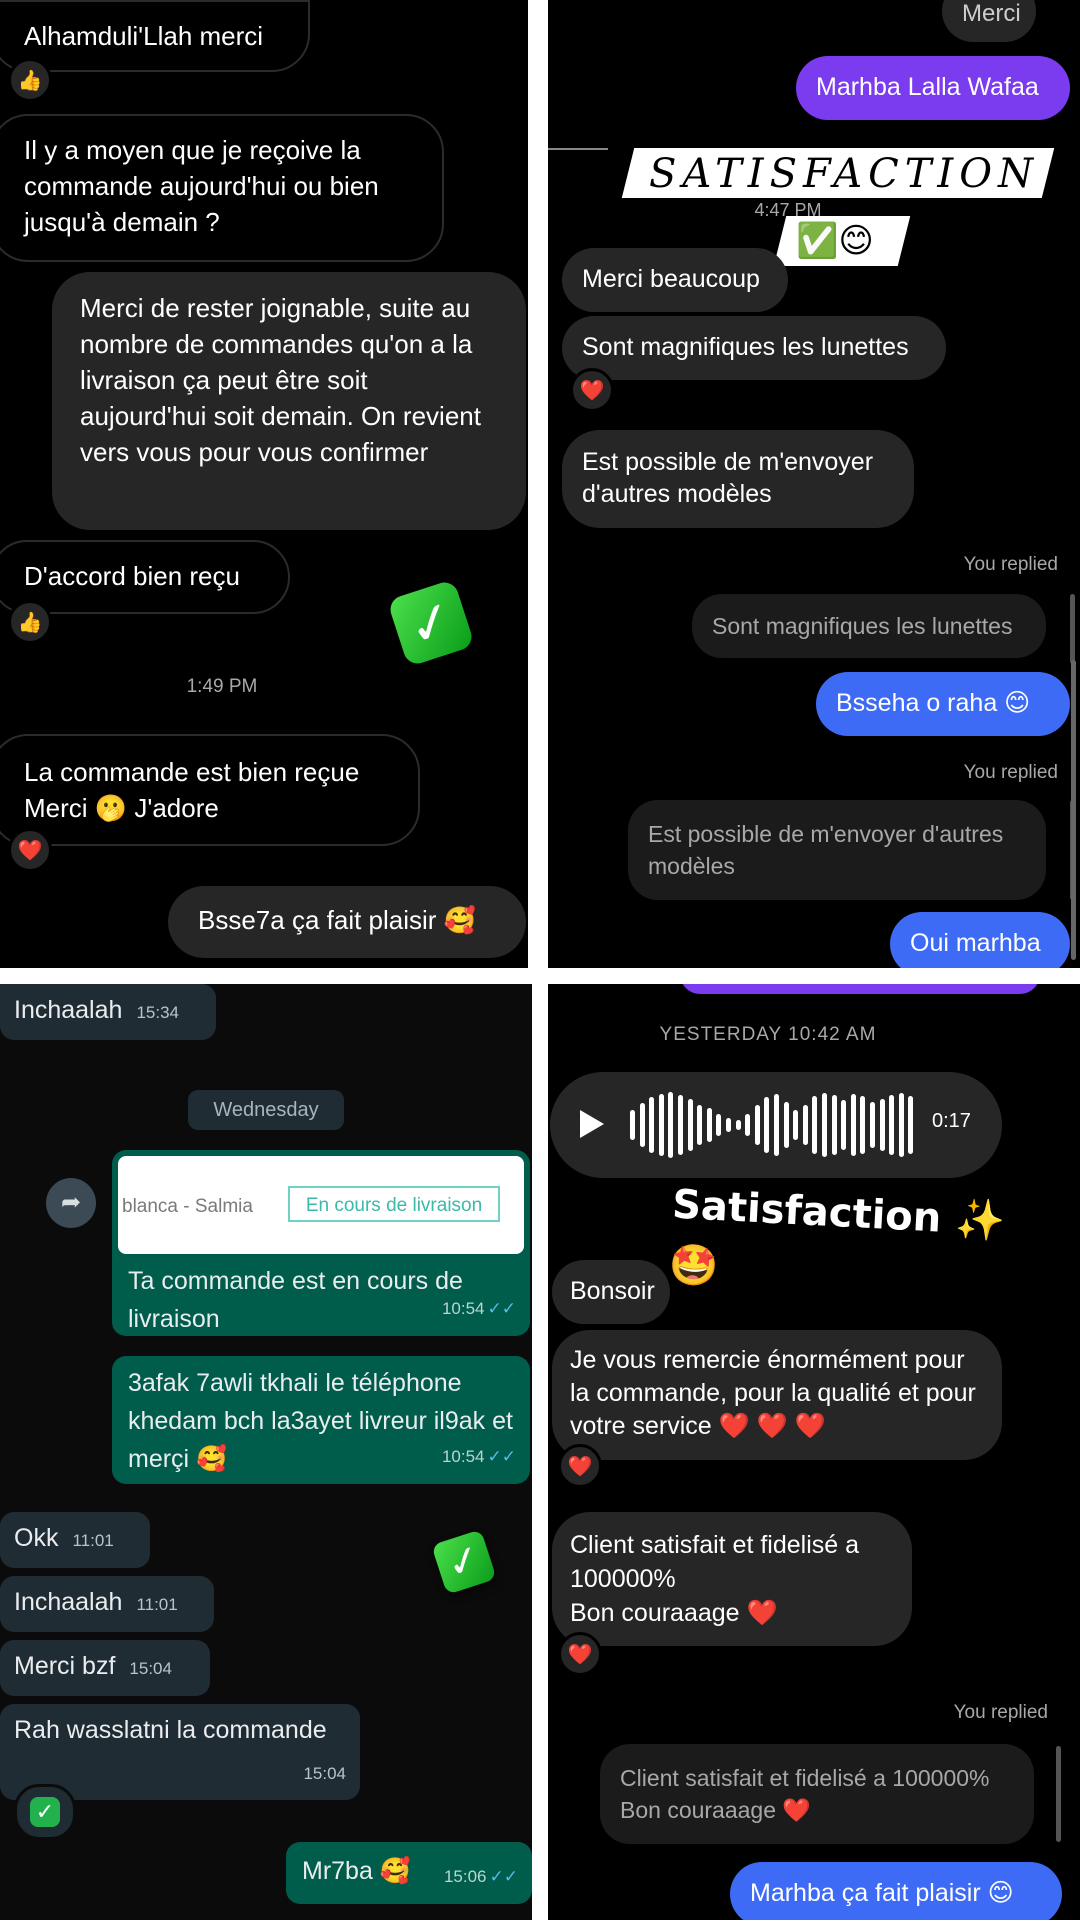 Image resolution: width=1080 pixels, height=1920 pixels. I want to click on outgoing-message: Oui marhba, so click(980, 940).